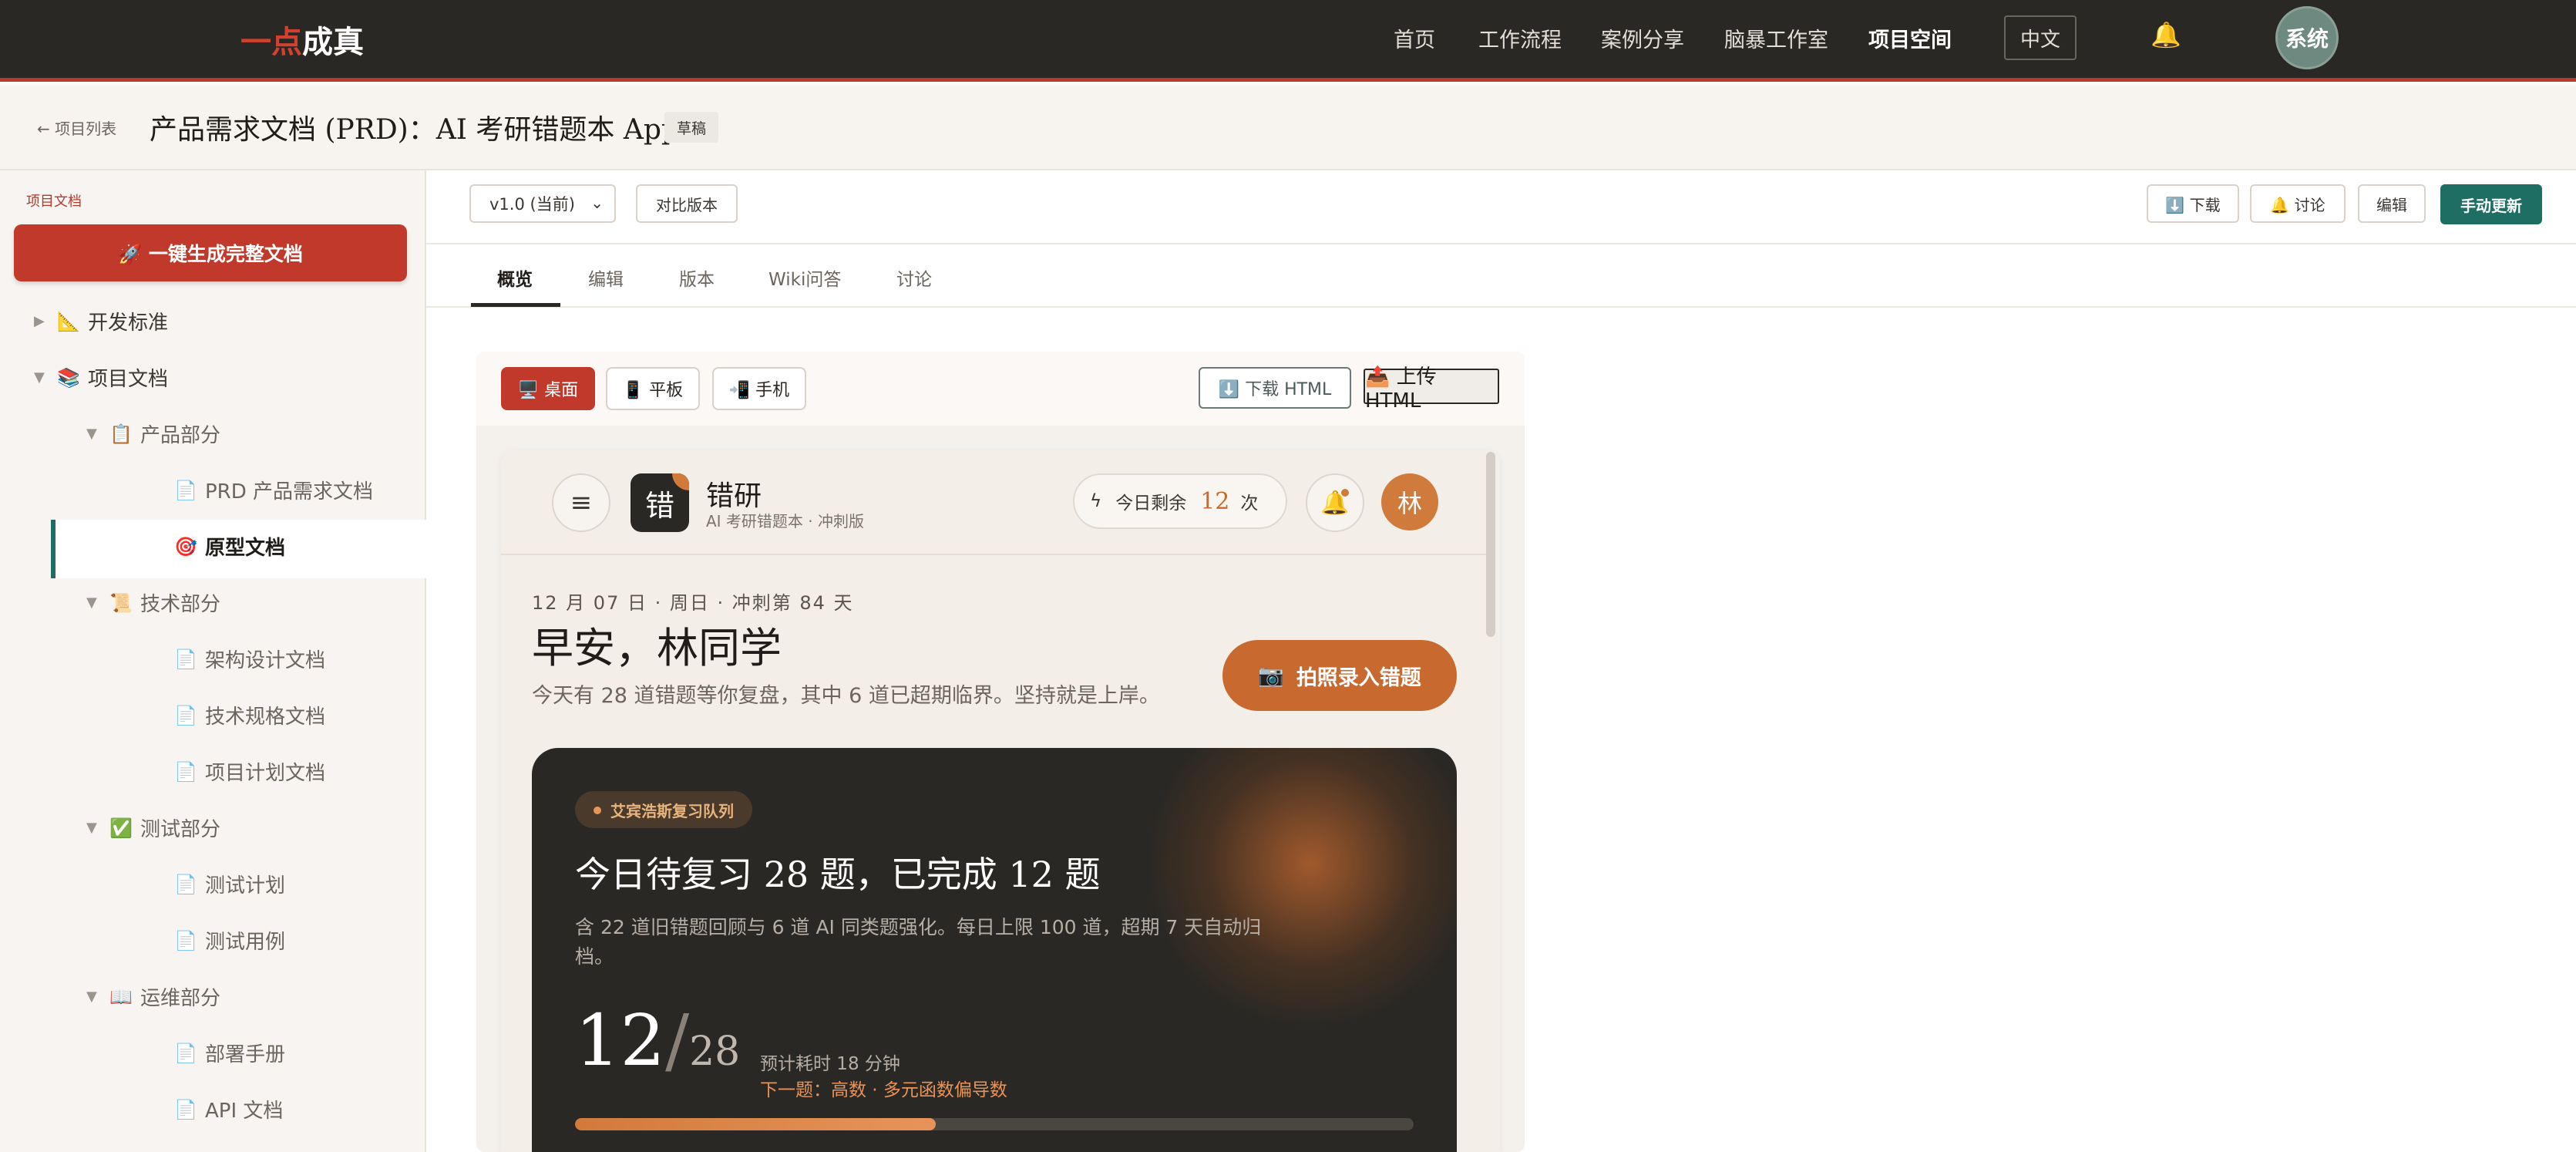 The image size is (2576, 1152). I want to click on scroll-icon: 📜, so click(121, 602).